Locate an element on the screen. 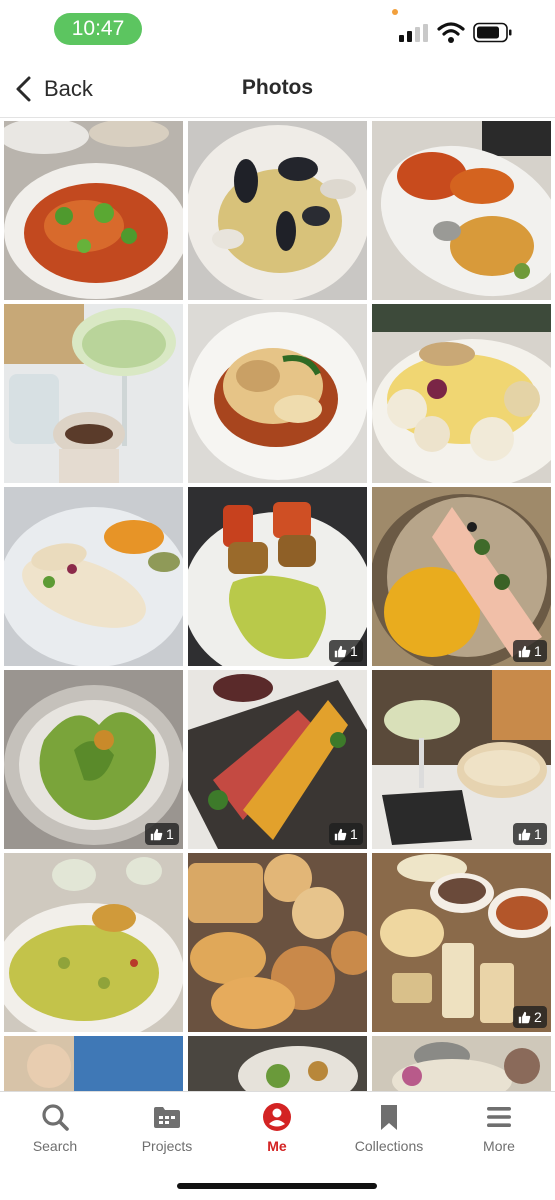 The height and width of the screenshot is (1200, 555). me-icon is located at coordinates (277, 1117).